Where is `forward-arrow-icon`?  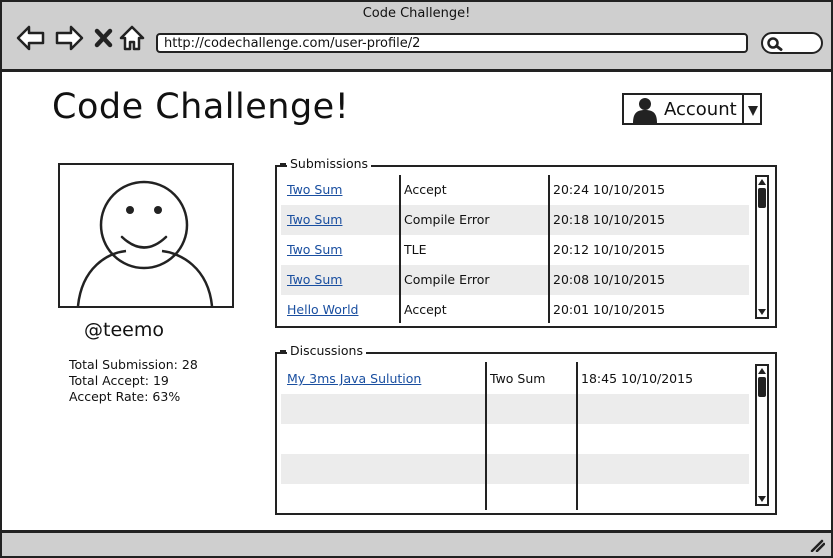 forward-arrow-icon is located at coordinates (69, 38).